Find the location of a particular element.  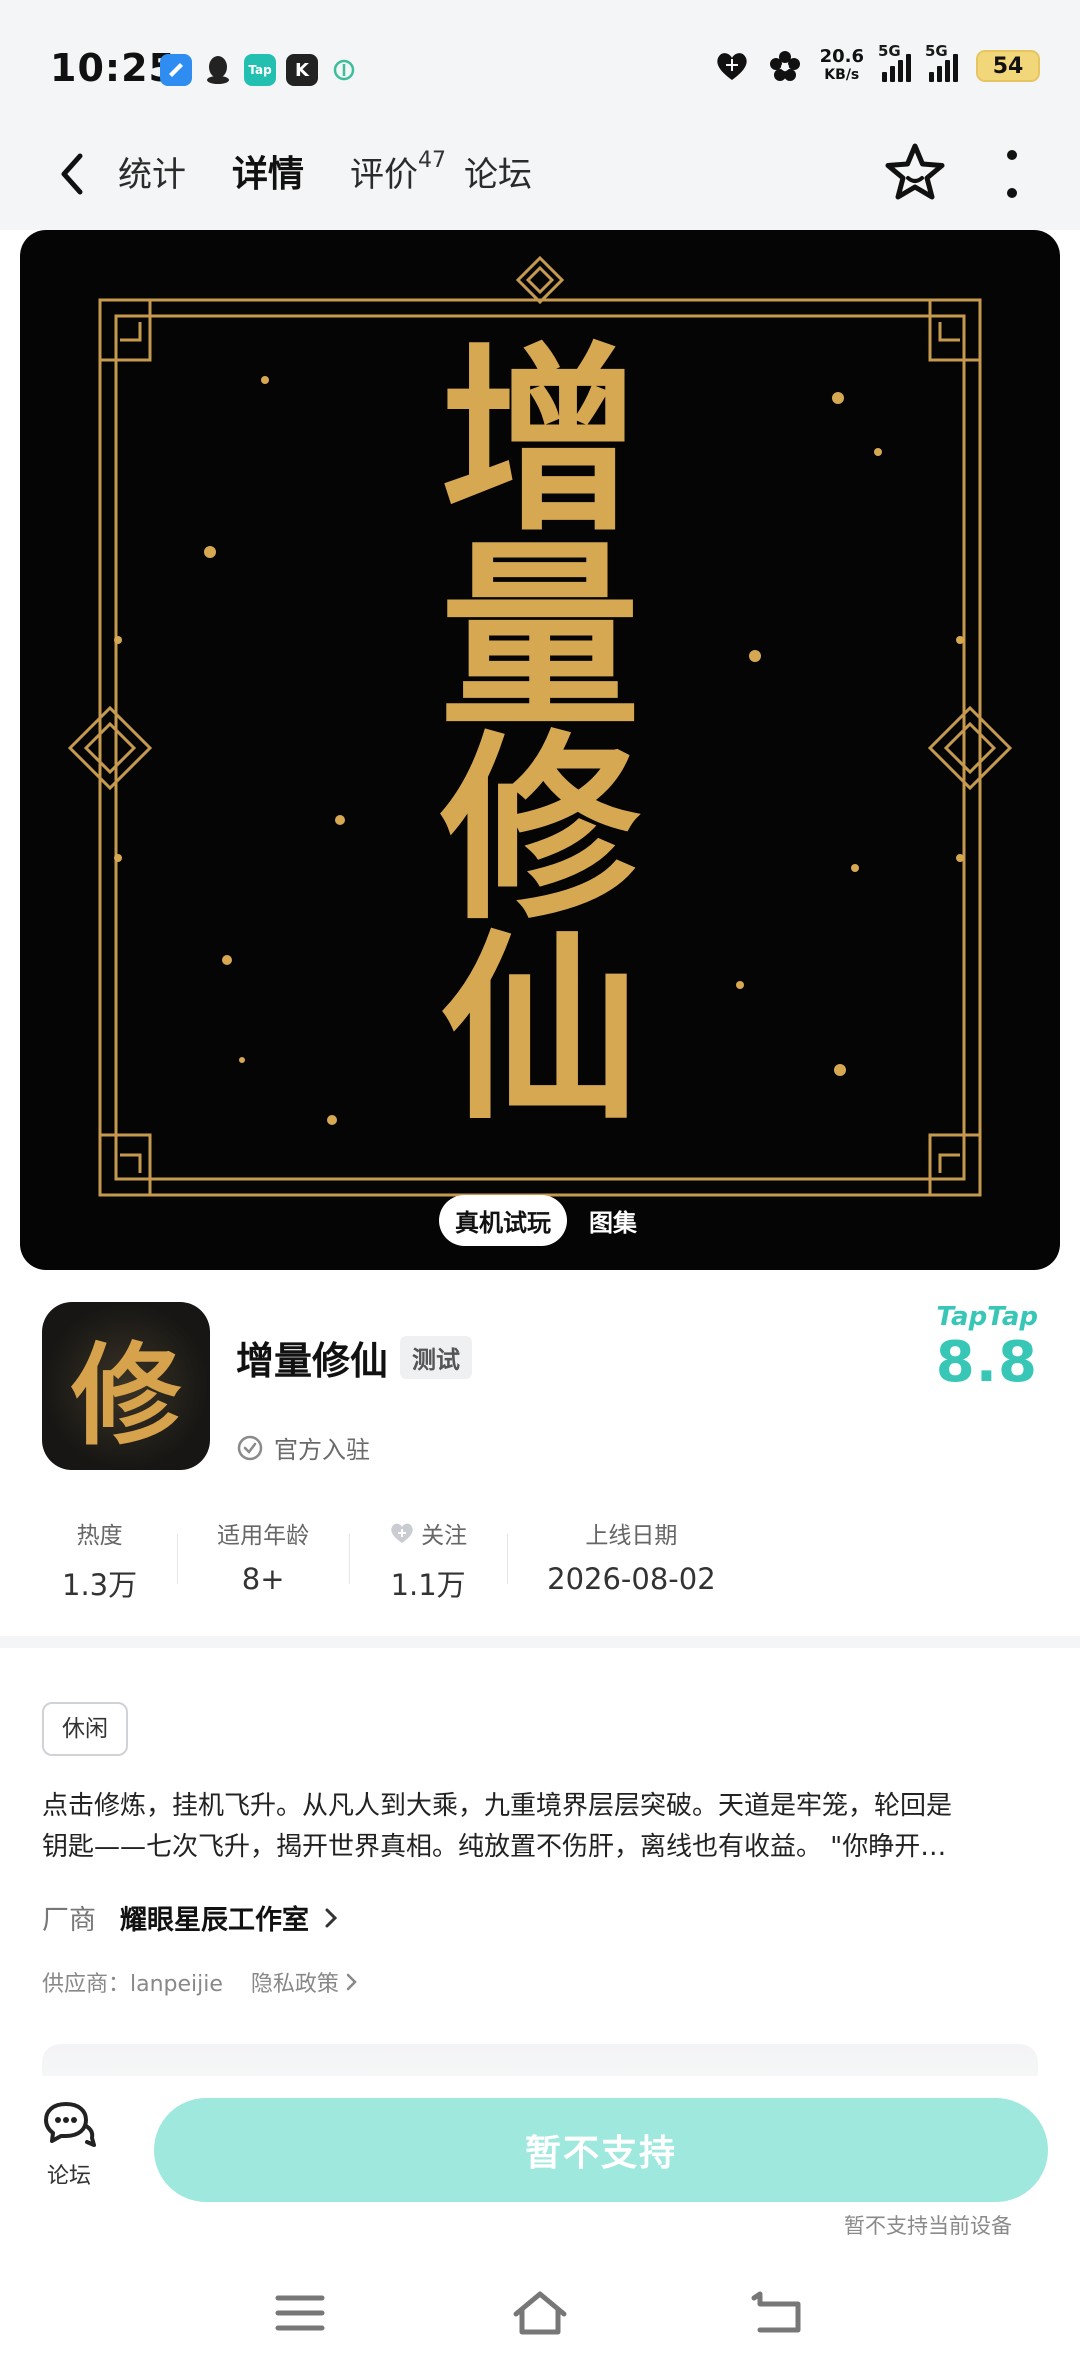

k-app-icon: K is located at coordinates (302, 70).